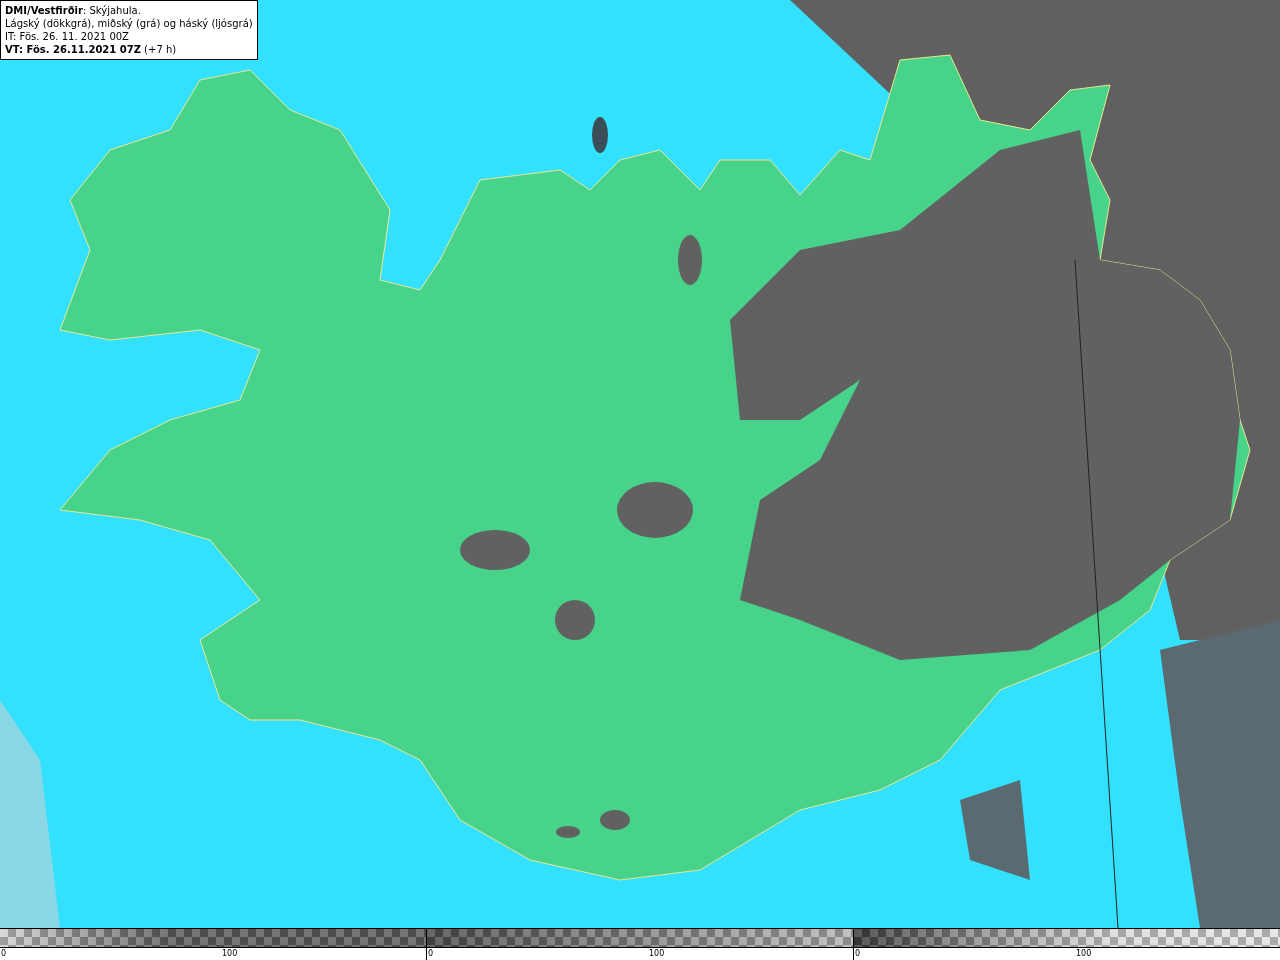 The height and width of the screenshot is (960, 1280). What do you see at coordinates (91, 49) in the screenshot?
I see `legend-text: VT: Fös. 26.11.2021 07Z (+7 h)` at bounding box center [91, 49].